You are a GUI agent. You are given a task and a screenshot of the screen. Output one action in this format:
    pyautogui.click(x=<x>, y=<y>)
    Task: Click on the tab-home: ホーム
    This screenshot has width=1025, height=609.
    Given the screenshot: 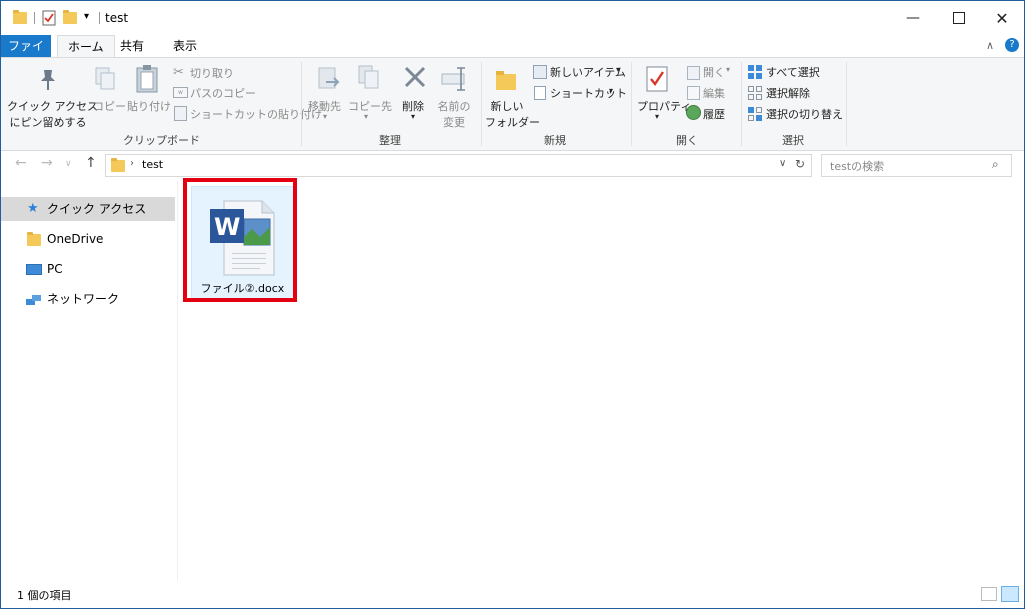 What is the action you would take?
    pyautogui.click(x=86, y=46)
    